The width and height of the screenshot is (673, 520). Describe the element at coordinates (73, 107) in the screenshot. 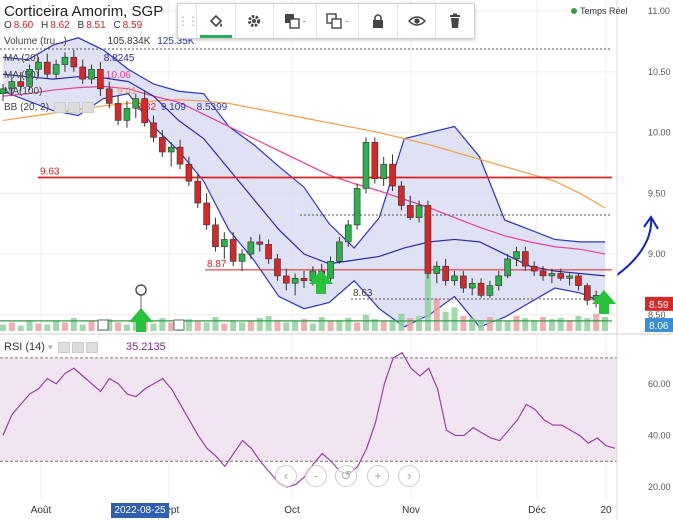

I see `indicator-controls-icon` at that location.